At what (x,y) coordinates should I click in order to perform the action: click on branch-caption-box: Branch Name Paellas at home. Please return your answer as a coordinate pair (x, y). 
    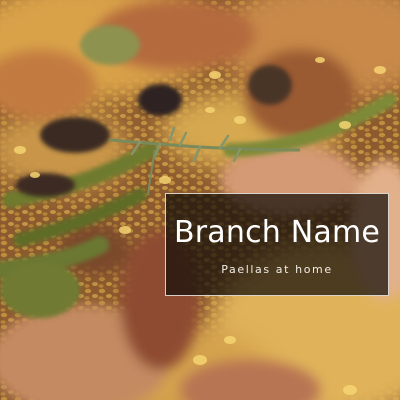
    Looking at the image, I should click on (277, 244).